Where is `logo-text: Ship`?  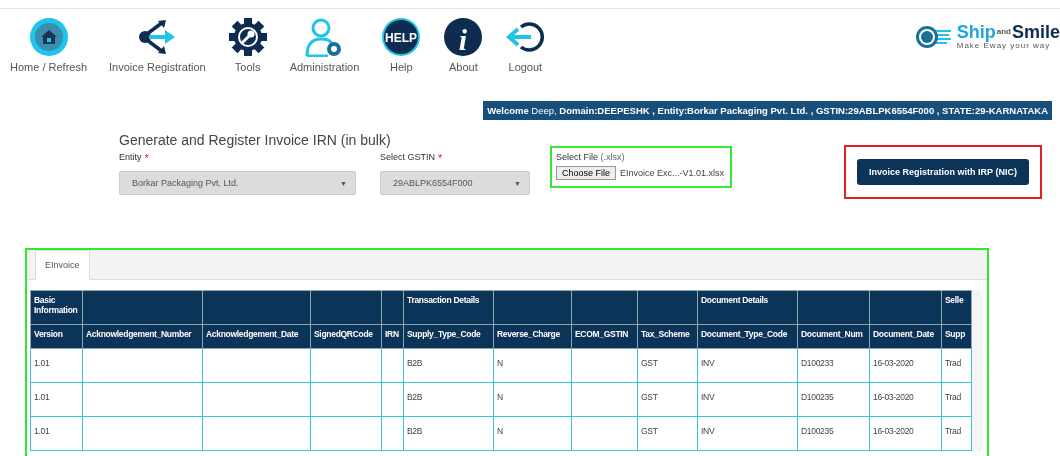 logo-text: Ship is located at coordinates (976, 32).